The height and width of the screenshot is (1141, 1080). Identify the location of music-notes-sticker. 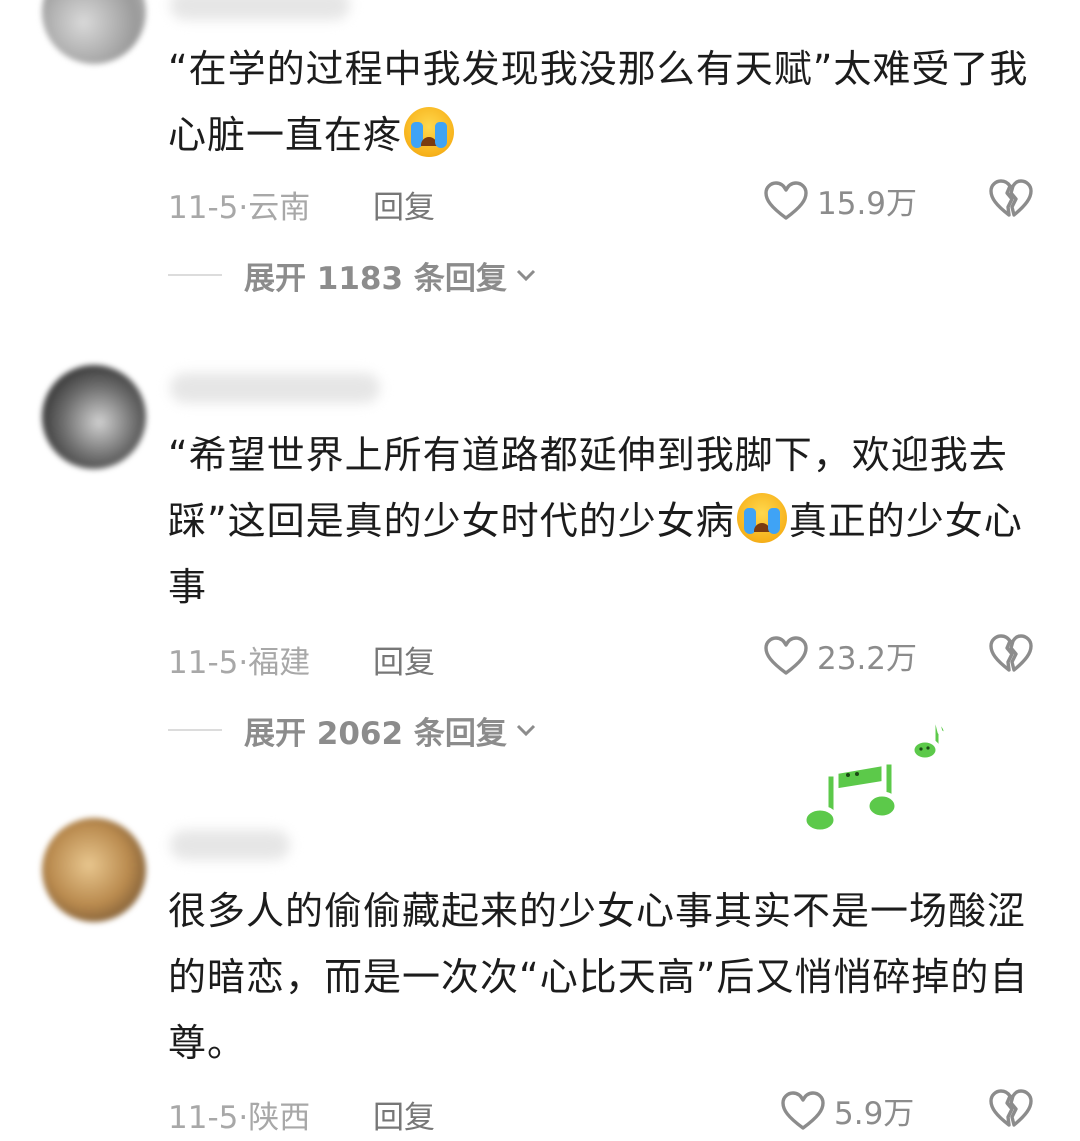
(875, 776).